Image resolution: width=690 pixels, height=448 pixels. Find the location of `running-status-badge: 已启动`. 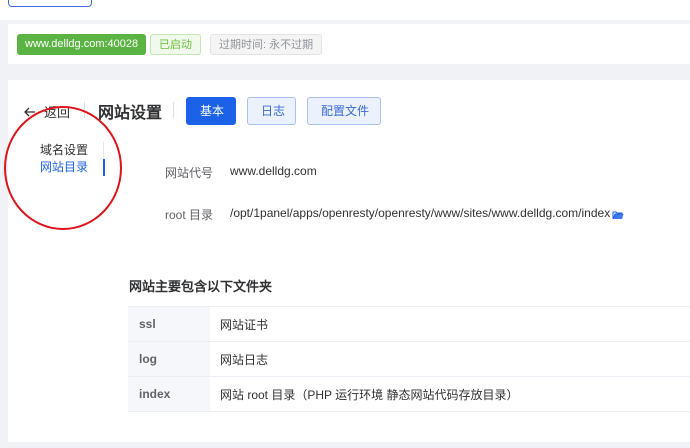

running-status-badge: 已启动 is located at coordinates (175, 44).